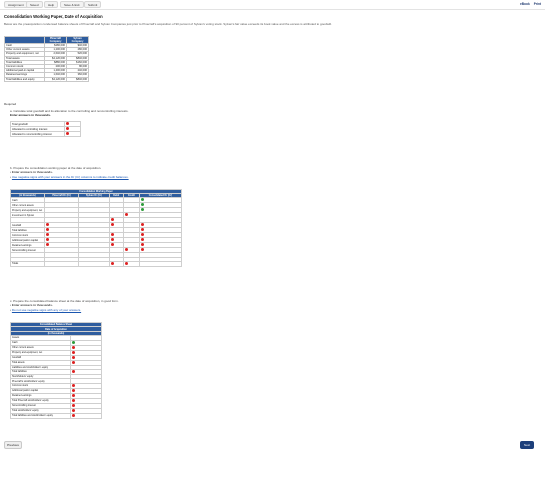  Describe the element at coordinates (93, 4) in the screenshot. I see `submit-button: Submit` at that location.